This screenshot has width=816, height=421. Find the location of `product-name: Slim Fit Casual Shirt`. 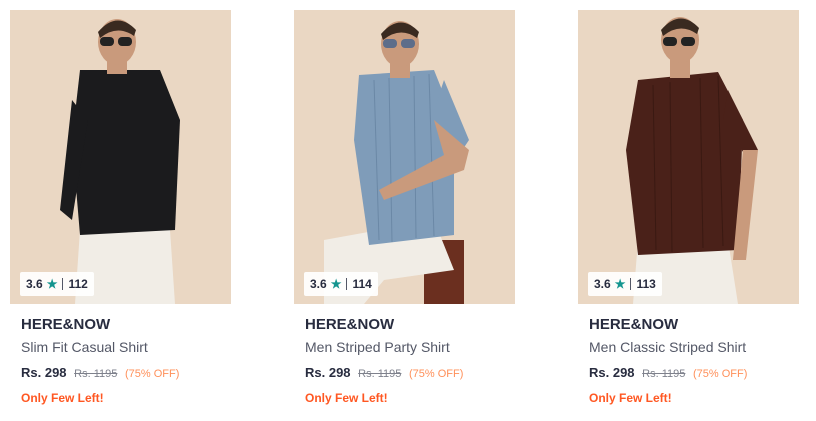

product-name: Slim Fit Casual Shirt is located at coordinates (84, 347).